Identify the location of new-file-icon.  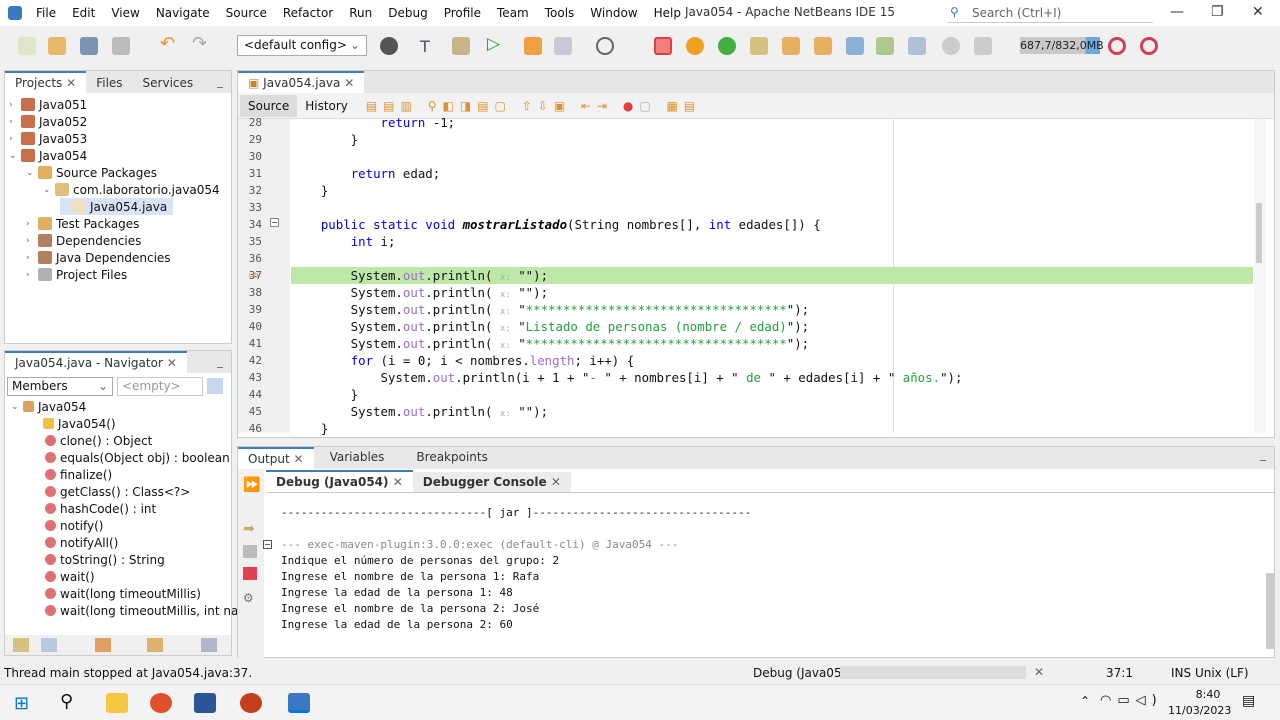
(27, 46).